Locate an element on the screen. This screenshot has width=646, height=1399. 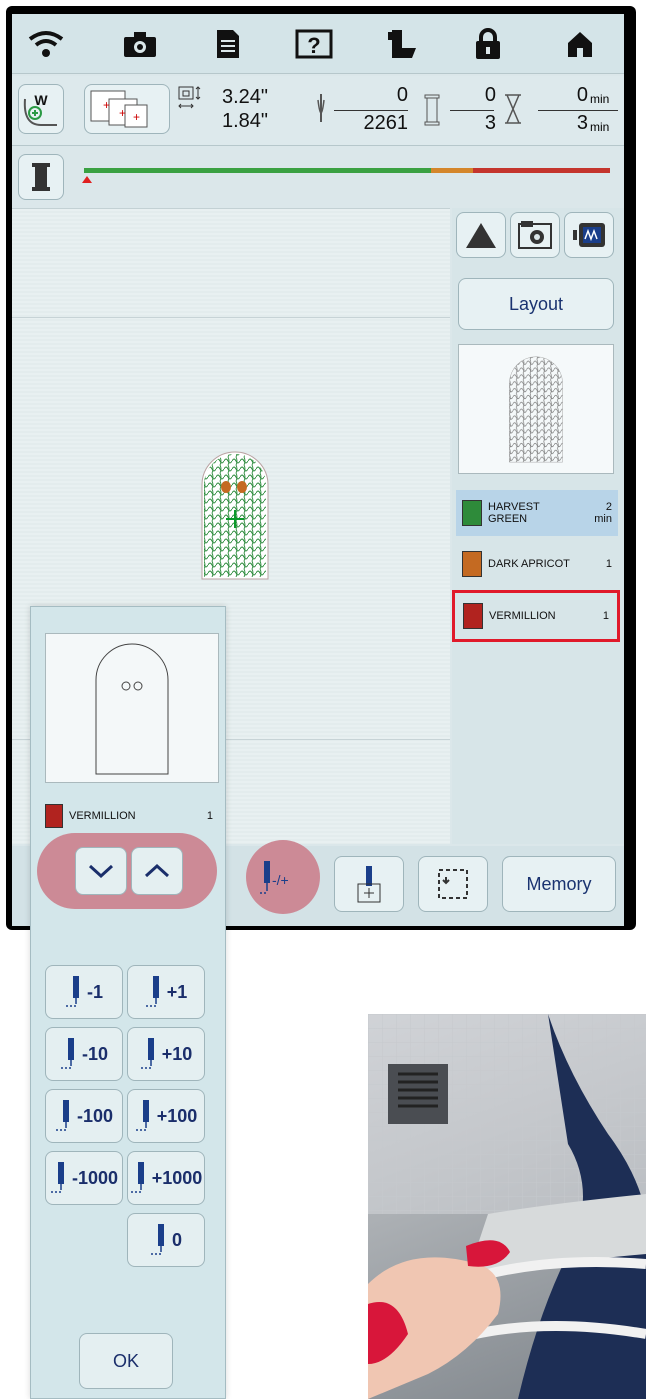
thread-spool-button is located at coordinates (41, 177).